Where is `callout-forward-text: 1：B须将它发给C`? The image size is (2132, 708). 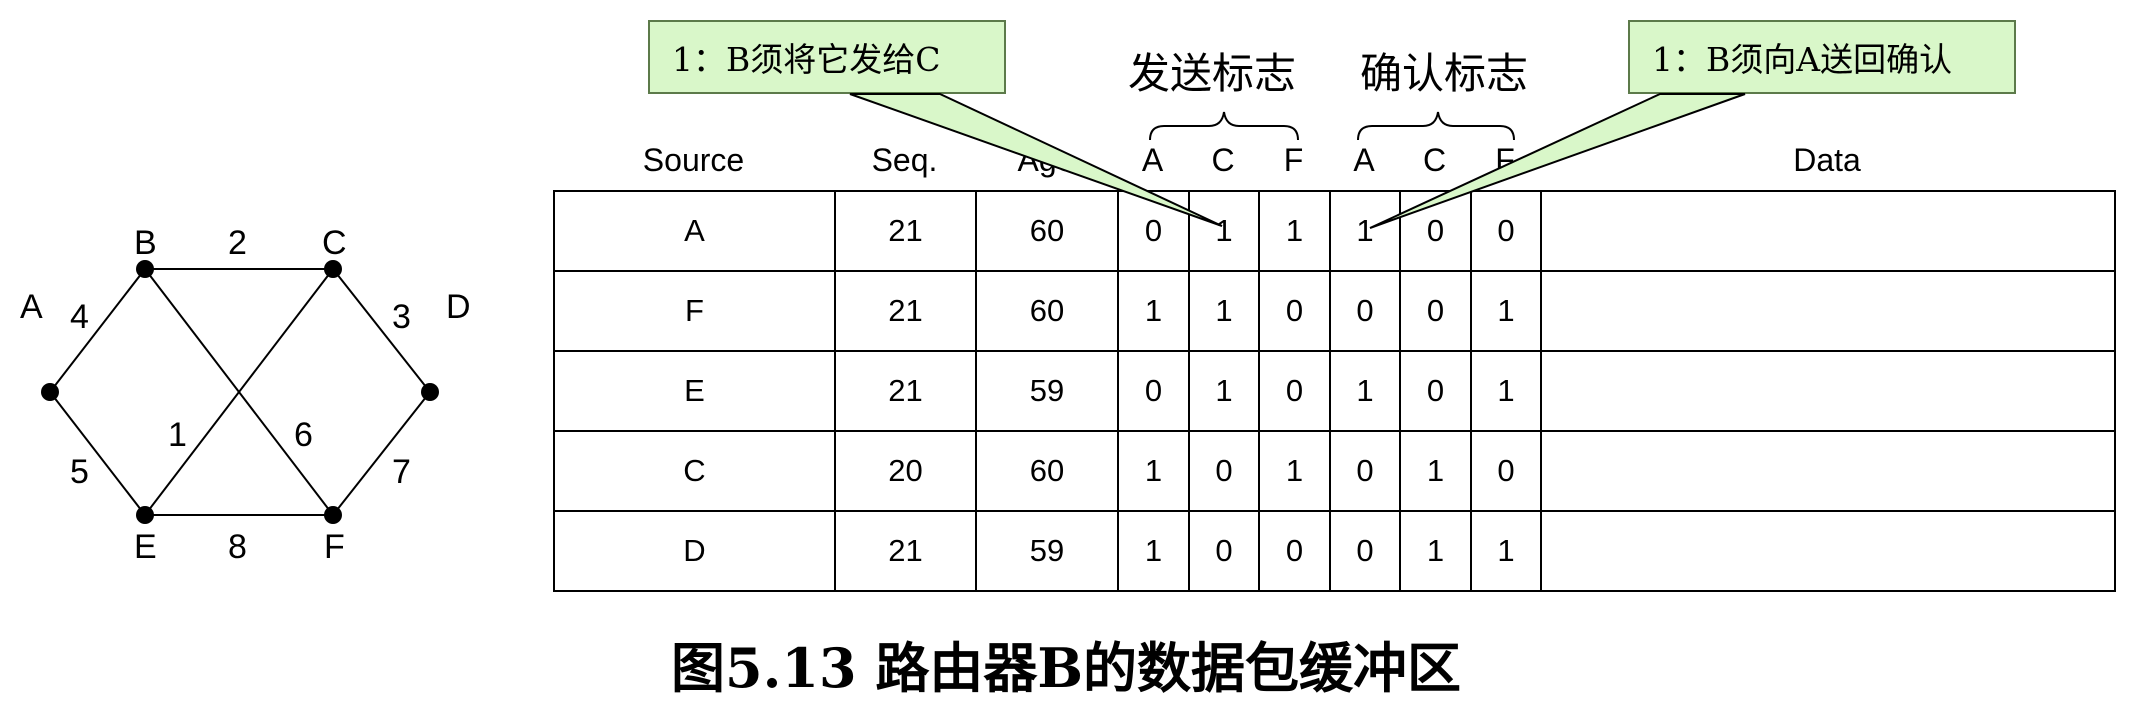
callout-forward-text: 1：B须将它发给C is located at coordinates (806, 59).